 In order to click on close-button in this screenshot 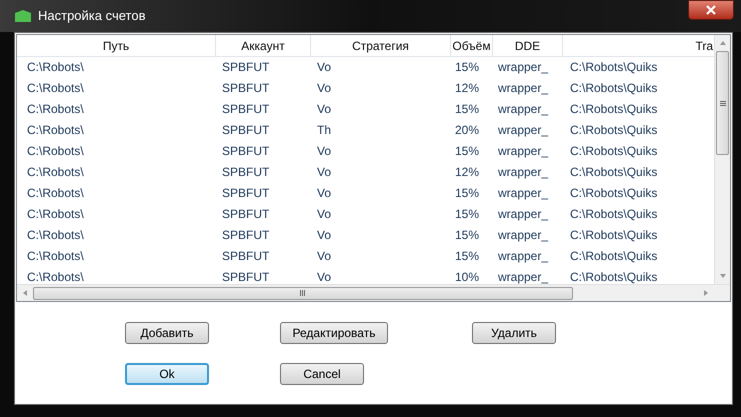, I will do `click(711, 10)`.